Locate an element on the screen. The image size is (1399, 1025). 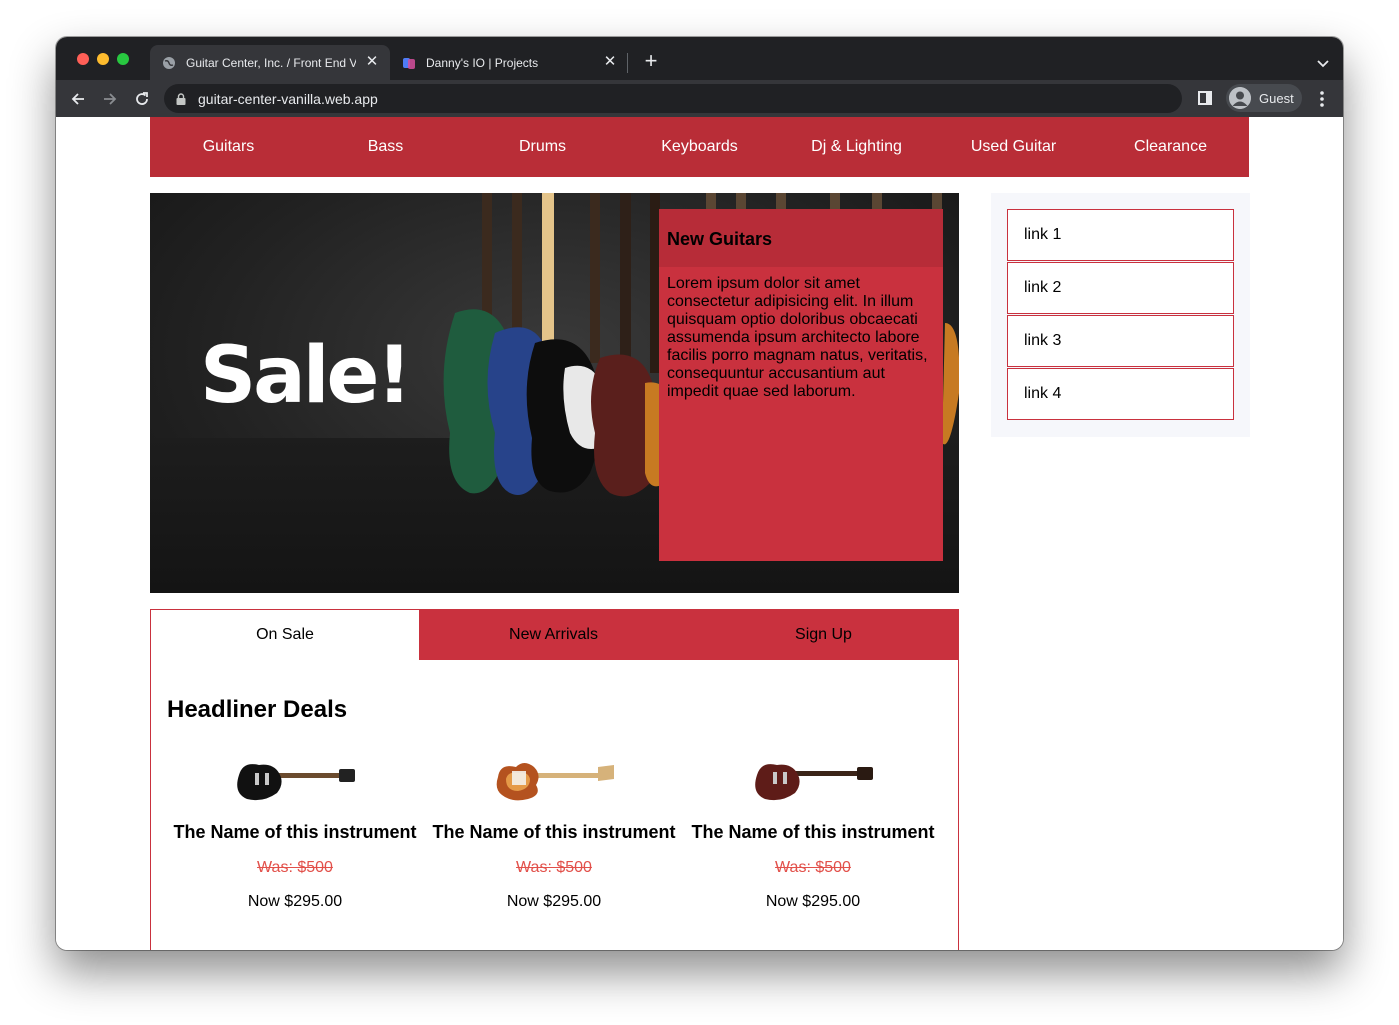
tab-title: Guitar Center, Inc. / Front End V is located at coordinates (271, 62).